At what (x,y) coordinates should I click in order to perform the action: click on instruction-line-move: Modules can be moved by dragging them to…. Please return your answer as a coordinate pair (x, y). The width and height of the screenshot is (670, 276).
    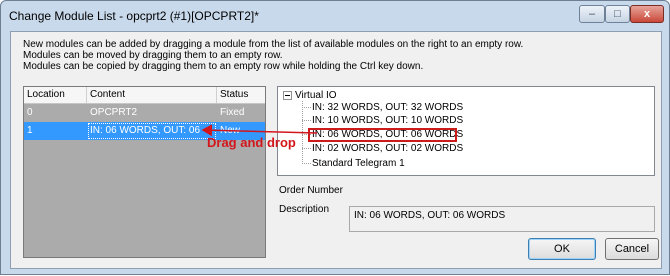
    Looking at the image, I should click on (153, 55).